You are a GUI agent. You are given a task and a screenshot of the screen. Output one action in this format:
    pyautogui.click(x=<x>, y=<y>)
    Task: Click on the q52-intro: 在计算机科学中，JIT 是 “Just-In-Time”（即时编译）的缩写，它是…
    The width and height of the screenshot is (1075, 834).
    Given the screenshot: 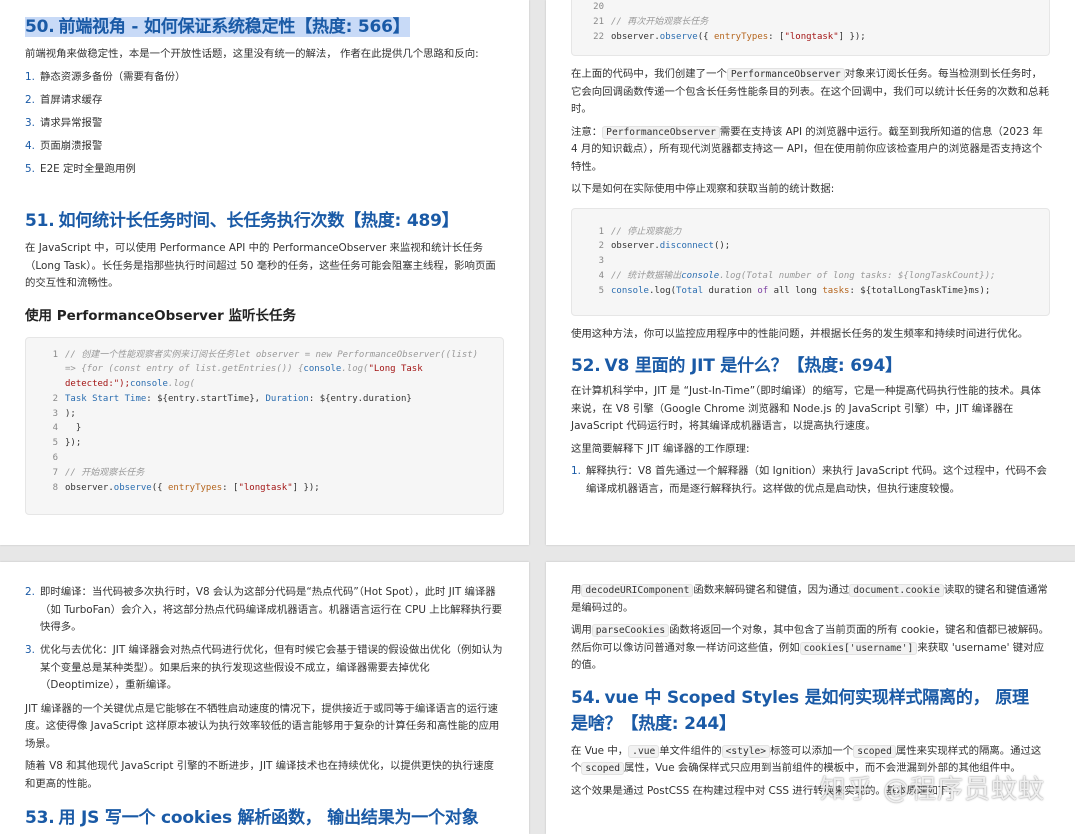 What is the action you would take?
    pyautogui.click(x=806, y=408)
    